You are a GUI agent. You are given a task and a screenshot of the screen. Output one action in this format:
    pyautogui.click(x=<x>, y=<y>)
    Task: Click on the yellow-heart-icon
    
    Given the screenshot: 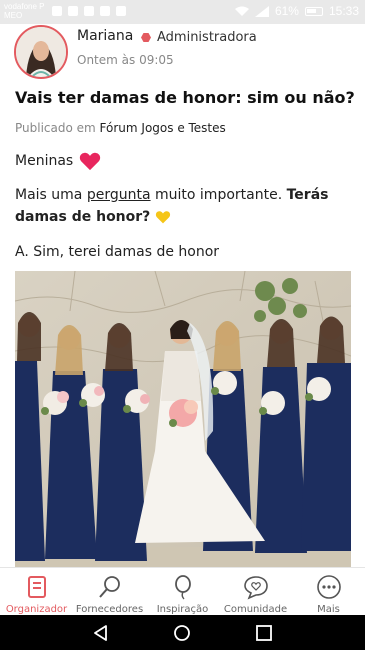 What is the action you would take?
    pyautogui.click(x=162, y=217)
    